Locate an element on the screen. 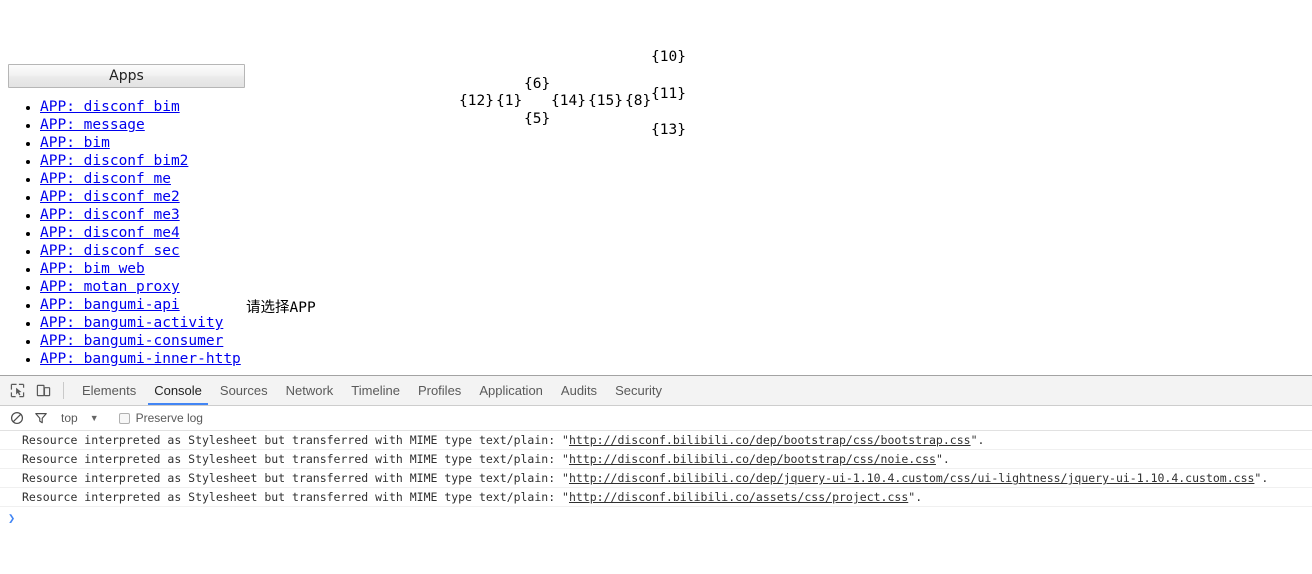 The width and height of the screenshot is (1312, 574). tab-sources: Sources is located at coordinates (244, 390).